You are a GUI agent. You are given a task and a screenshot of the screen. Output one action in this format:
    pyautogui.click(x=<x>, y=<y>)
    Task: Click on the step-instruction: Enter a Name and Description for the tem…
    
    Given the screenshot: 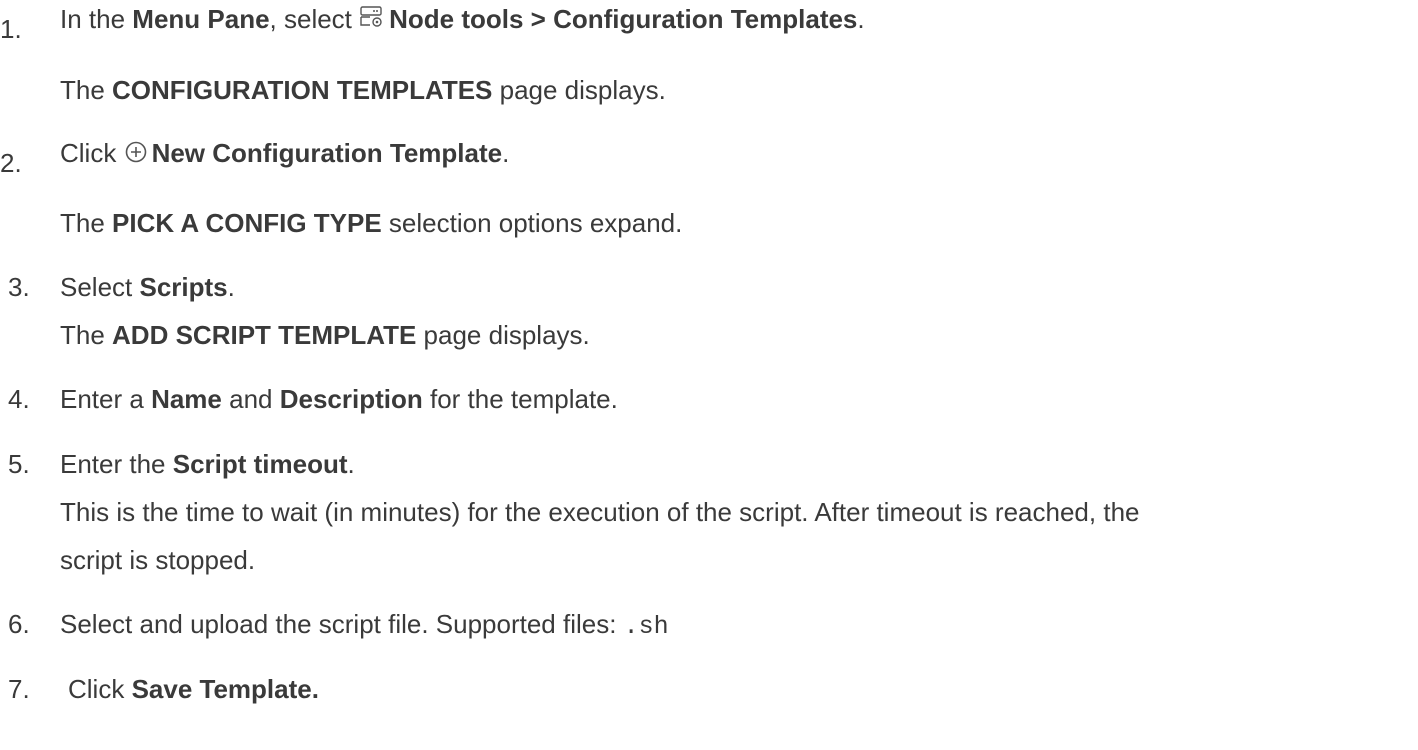 What is the action you would take?
    pyautogui.click(x=339, y=399)
    